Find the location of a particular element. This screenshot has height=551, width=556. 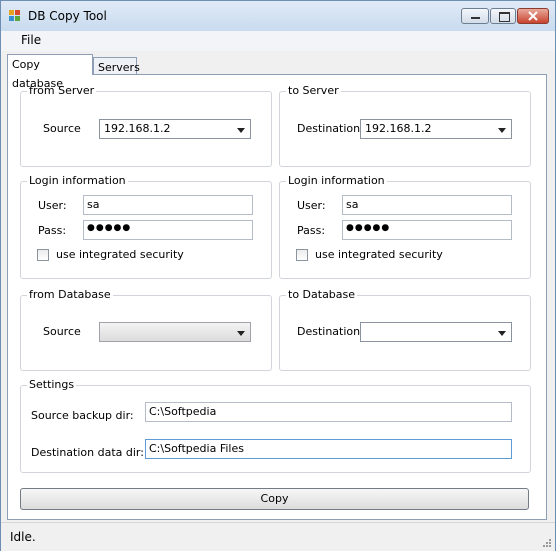

app-icon is located at coordinates (15, 16).